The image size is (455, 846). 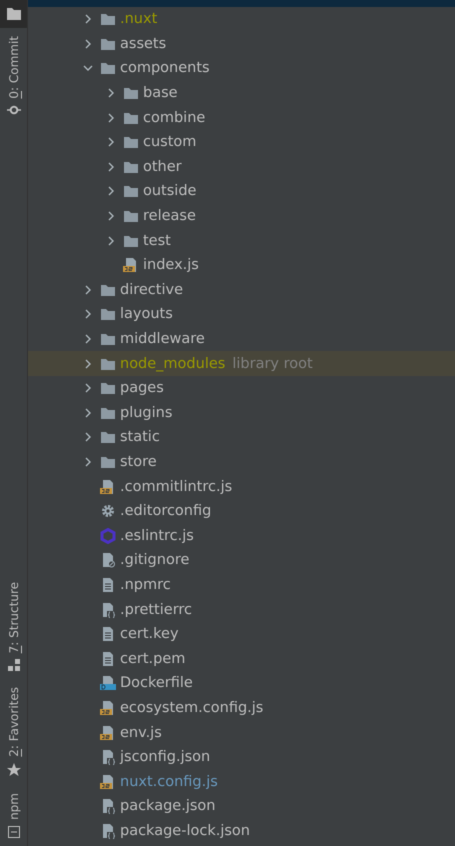 I want to click on folder-name: outside, so click(x=169, y=191).